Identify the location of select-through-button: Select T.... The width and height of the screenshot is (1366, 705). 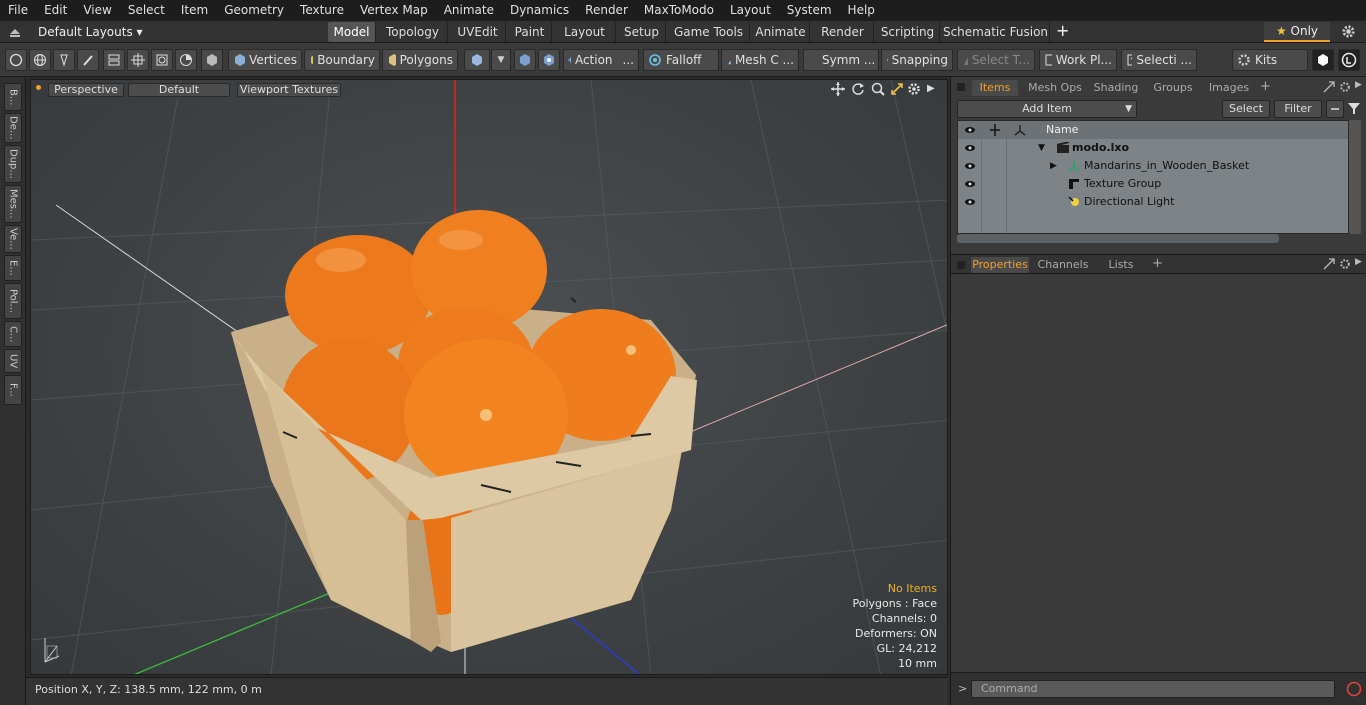
(996, 60).